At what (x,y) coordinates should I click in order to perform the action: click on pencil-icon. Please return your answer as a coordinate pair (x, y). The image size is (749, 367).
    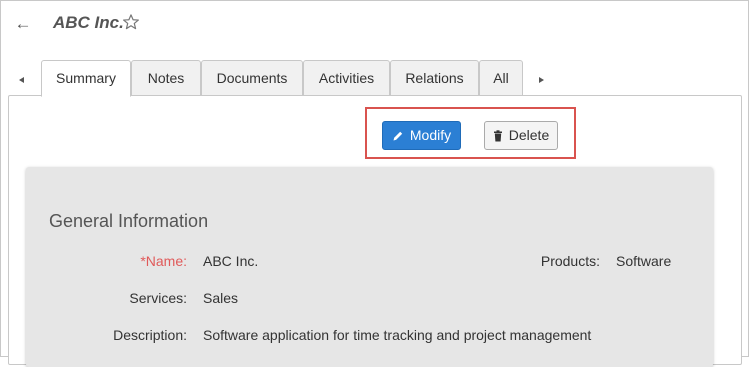
    Looking at the image, I should click on (398, 135).